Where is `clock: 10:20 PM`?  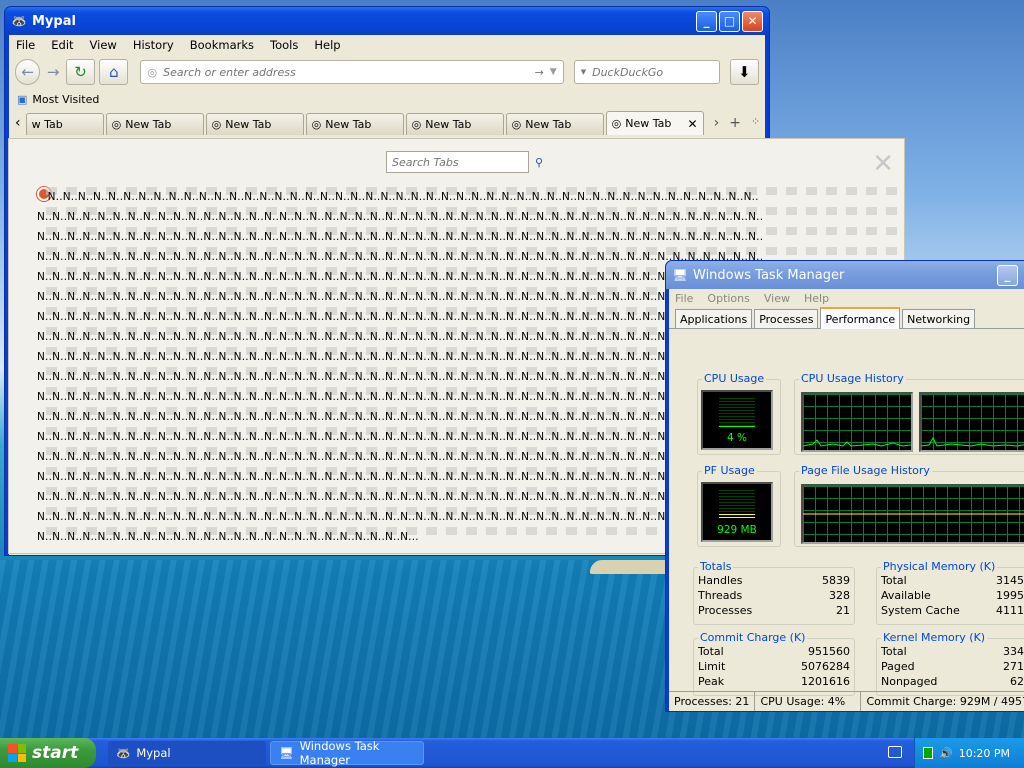 clock: 10:20 PM is located at coordinates (984, 753).